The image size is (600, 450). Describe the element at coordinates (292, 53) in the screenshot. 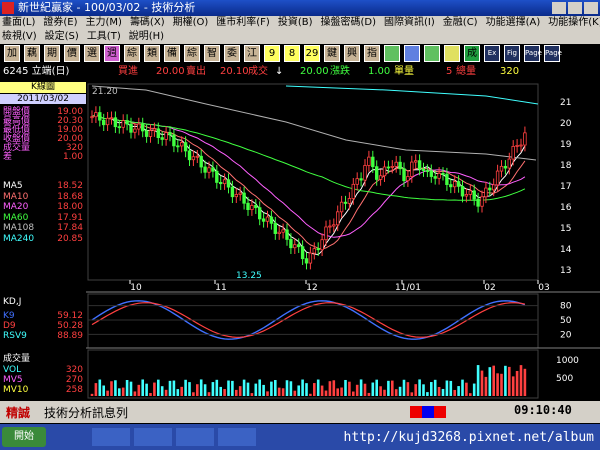

I see `toolbar-button-14: 8` at that location.